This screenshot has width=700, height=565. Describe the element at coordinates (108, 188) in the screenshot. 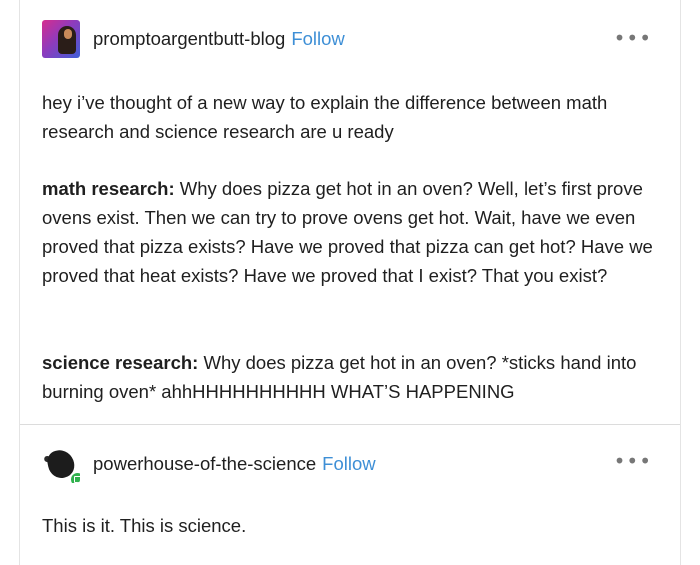

I see `math-label: math research:` at that location.